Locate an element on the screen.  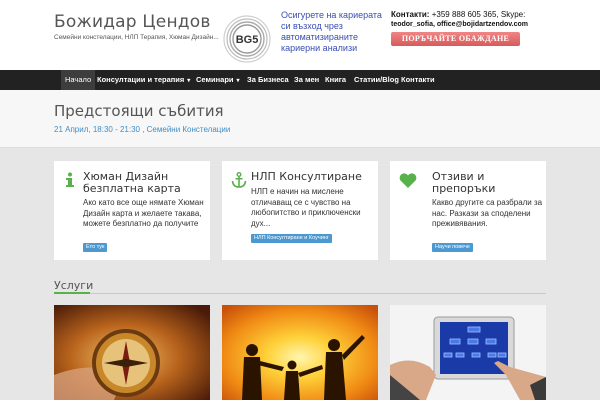
site-title: Божидар Цендов is located at coordinates (132, 22).